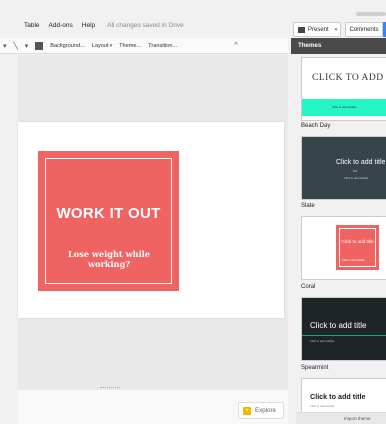  I want to click on theme-label-slate: Slate, so click(308, 206).